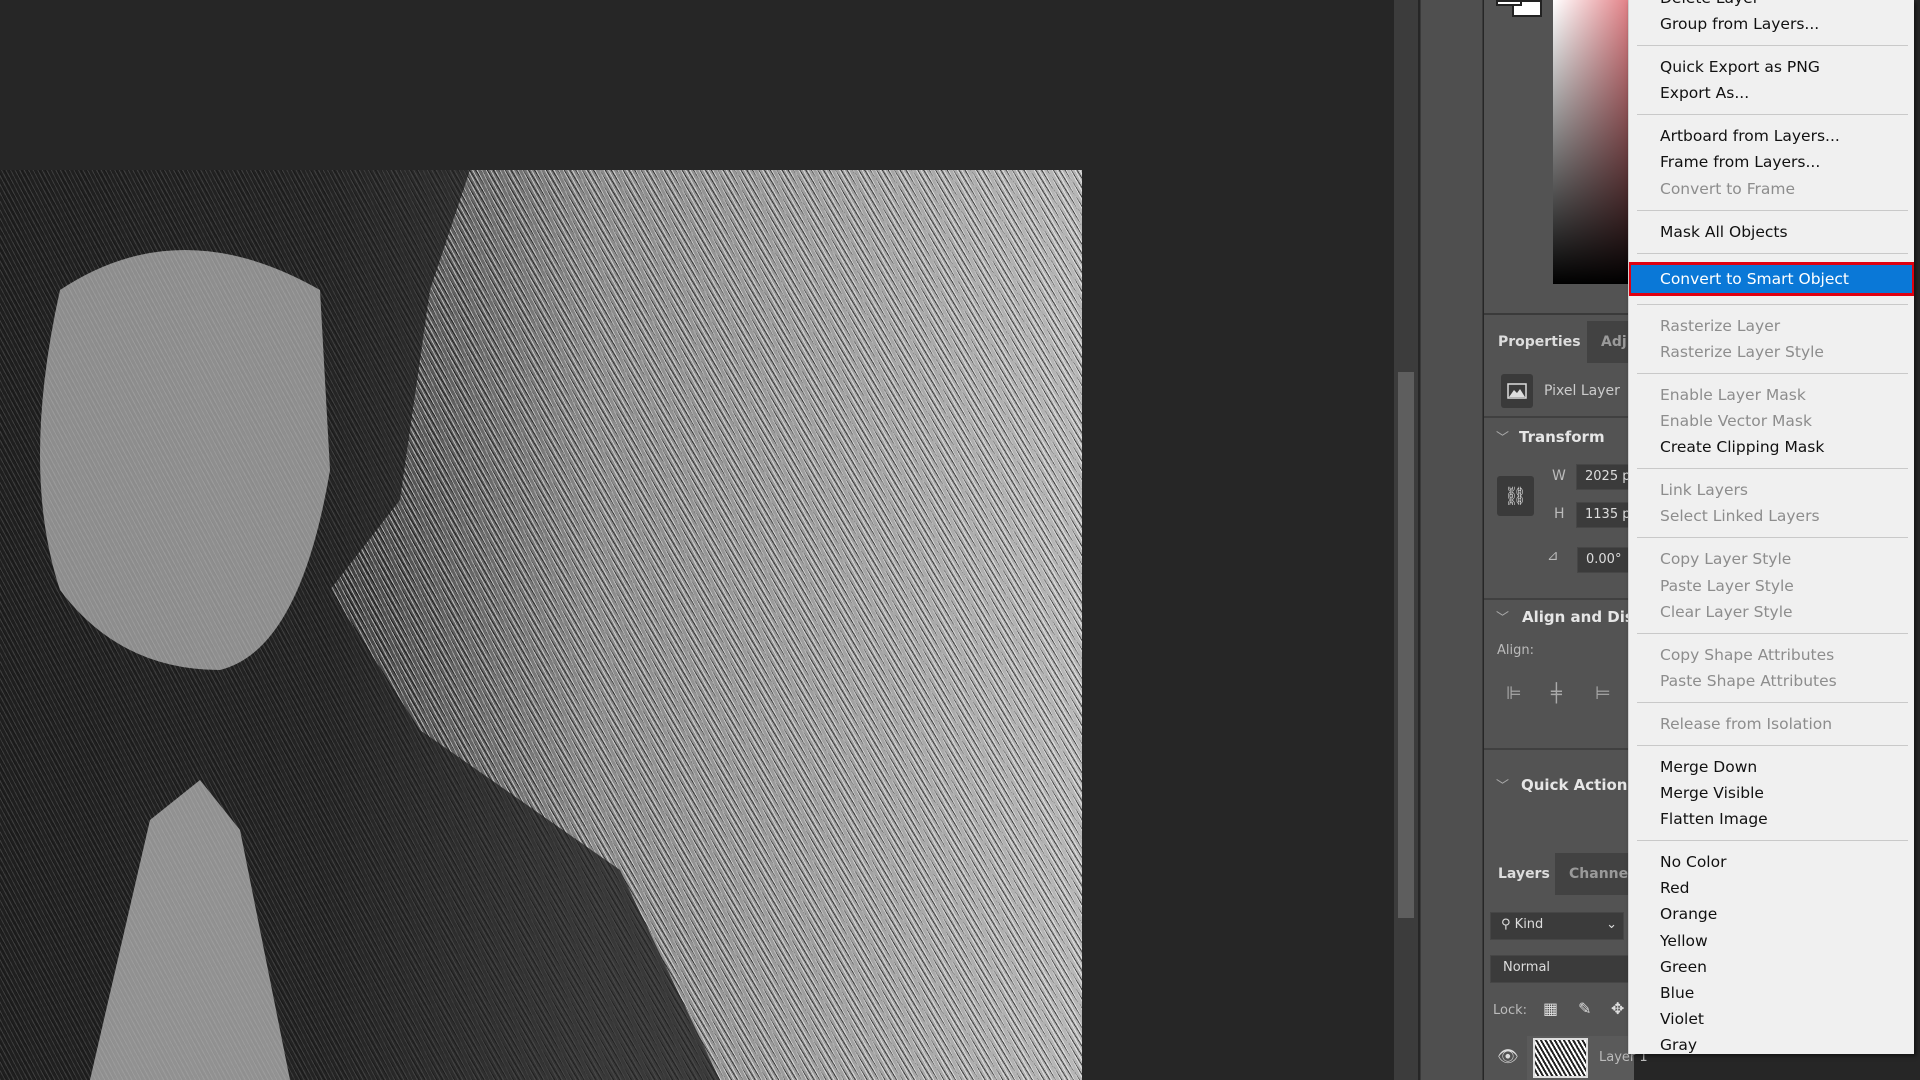  What do you see at coordinates (1748, 680) in the screenshot?
I see `menu-item-paste-shape-attributes: Paste Shape Attributes` at bounding box center [1748, 680].